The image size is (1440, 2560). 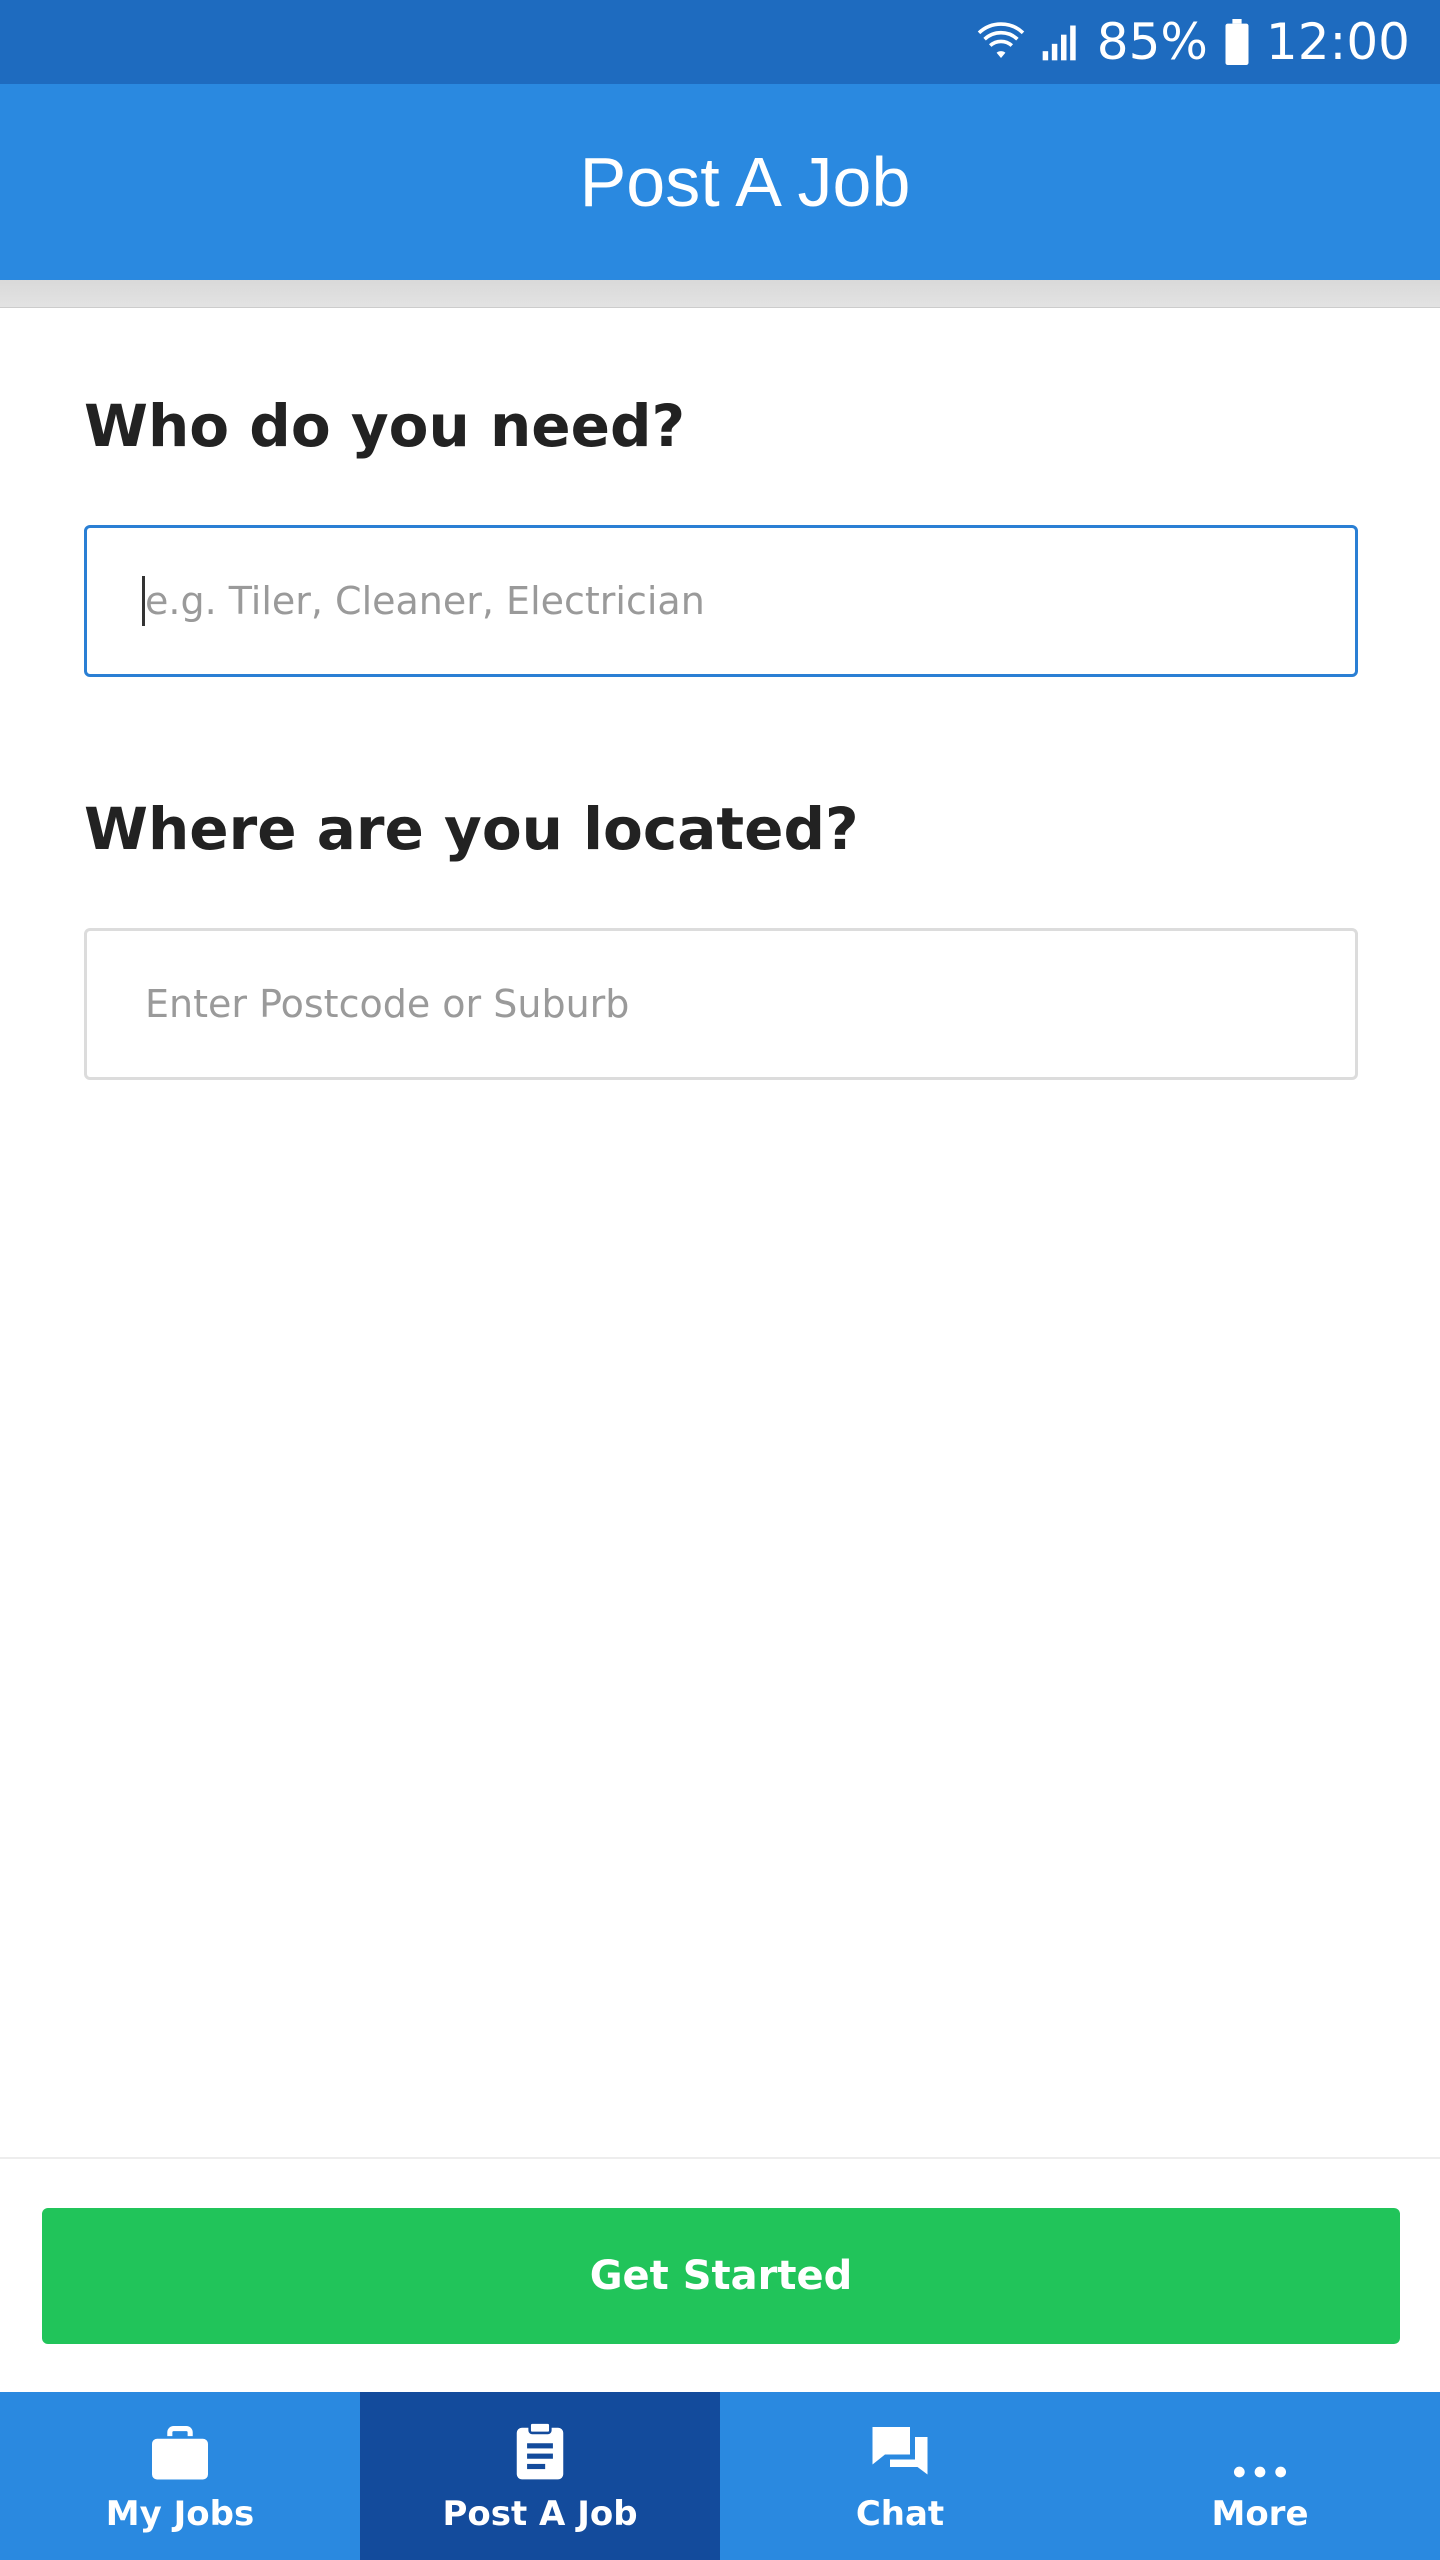 I want to click on wifi-icon, so click(x=1001, y=42).